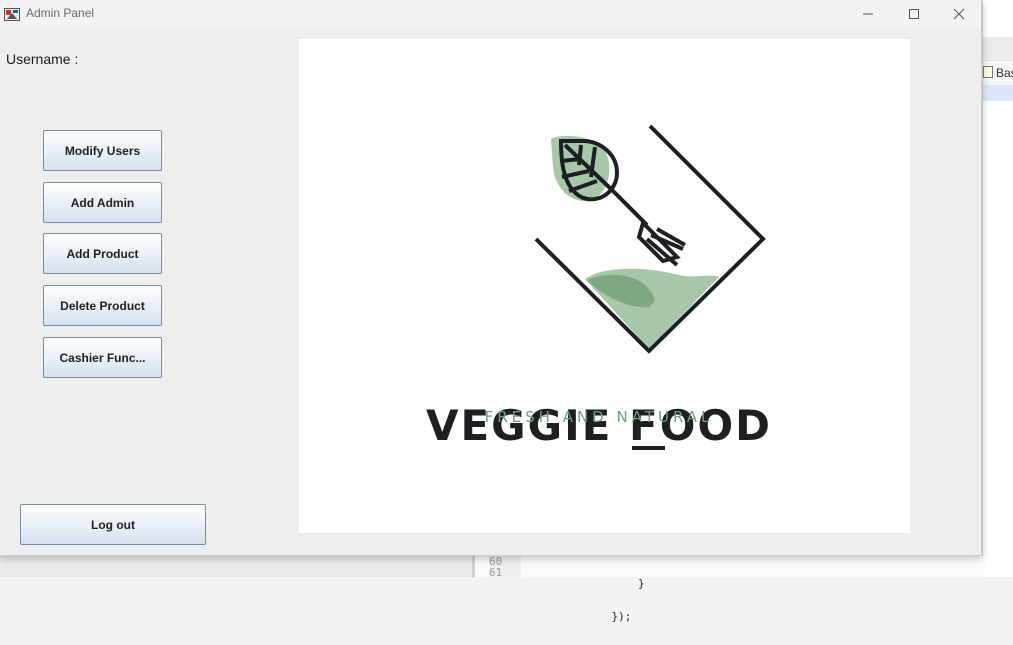 The height and width of the screenshot is (645, 1013). What do you see at coordinates (102, 202) in the screenshot?
I see `add-admin-button: Add Admin` at bounding box center [102, 202].